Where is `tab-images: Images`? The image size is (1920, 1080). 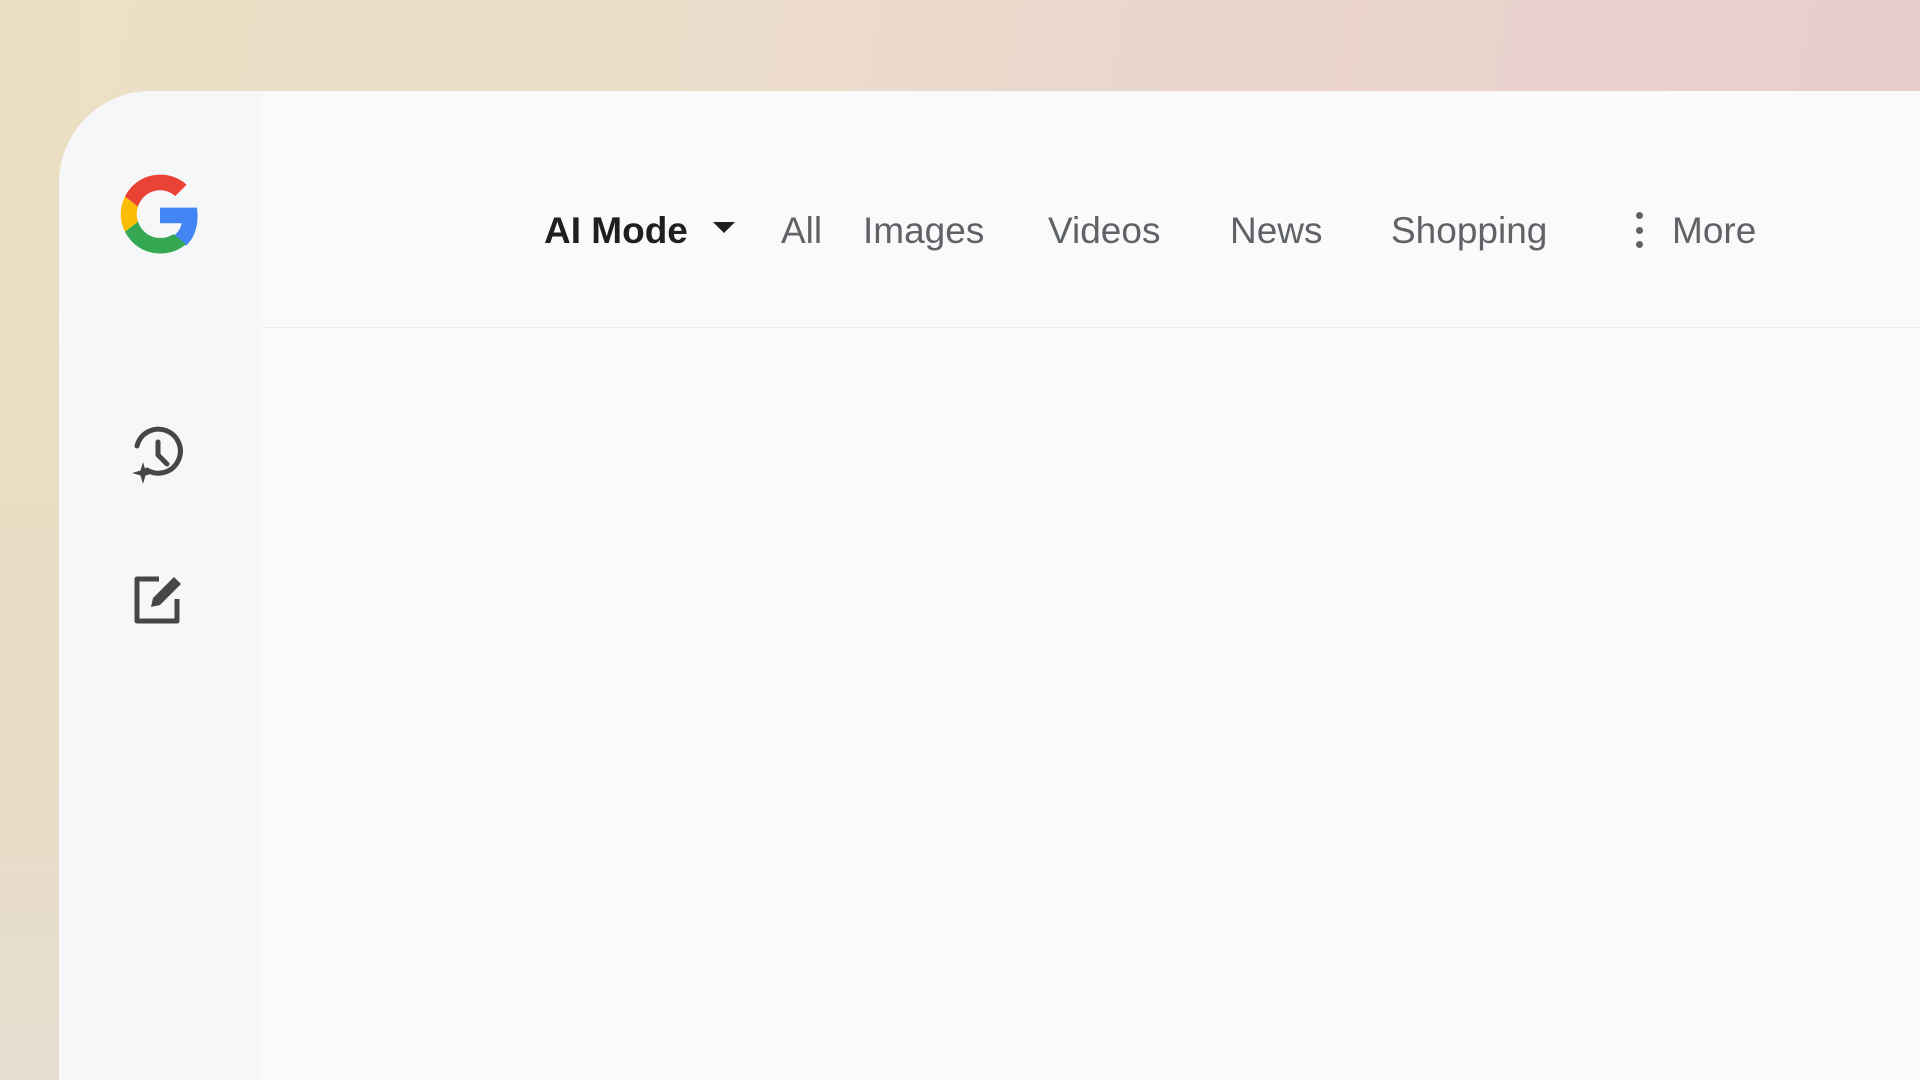
tab-images: Images is located at coordinates (923, 231).